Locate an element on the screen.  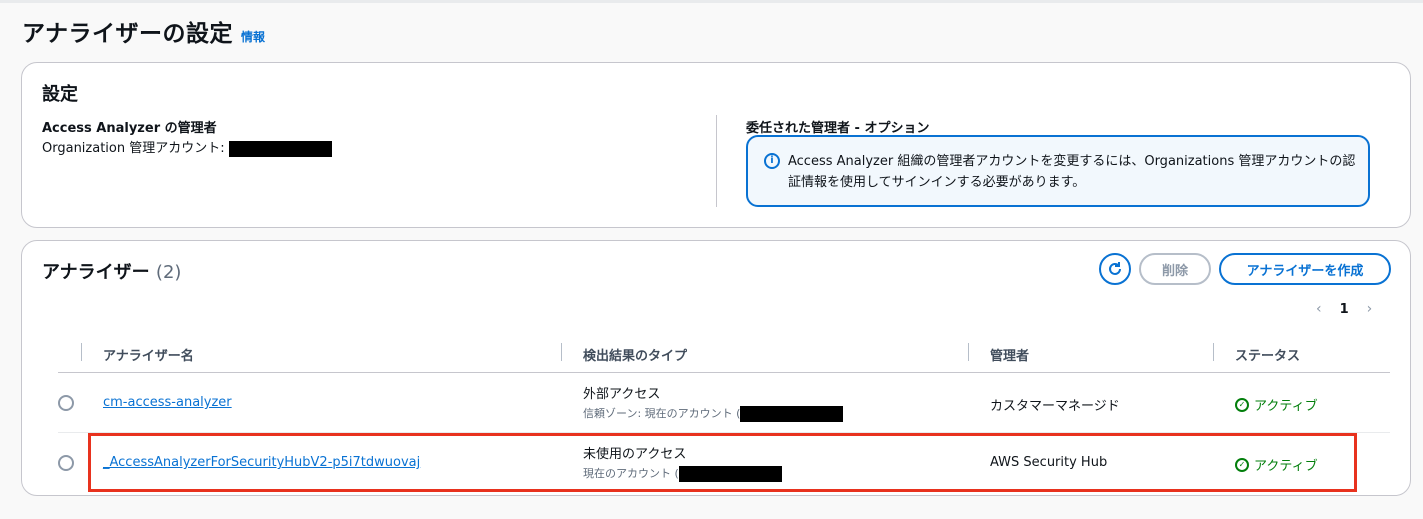
finding-zone: 現在のアカウント ( is located at coordinates (682, 473).